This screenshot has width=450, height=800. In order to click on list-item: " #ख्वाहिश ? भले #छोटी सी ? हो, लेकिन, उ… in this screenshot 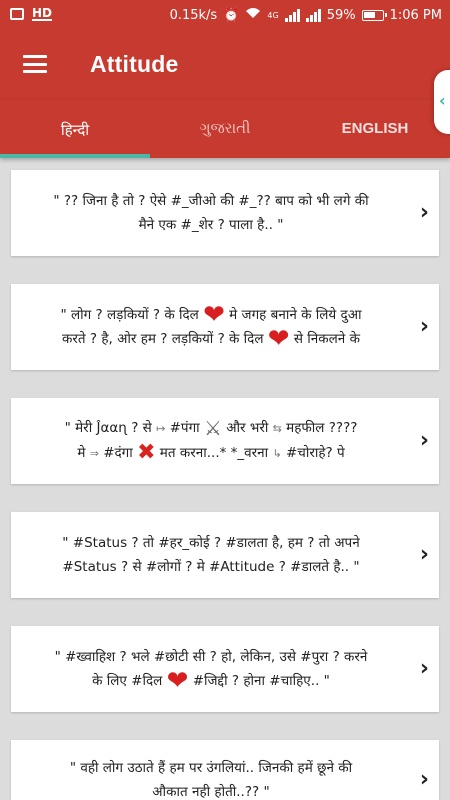, I will do `click(225, 669)`.